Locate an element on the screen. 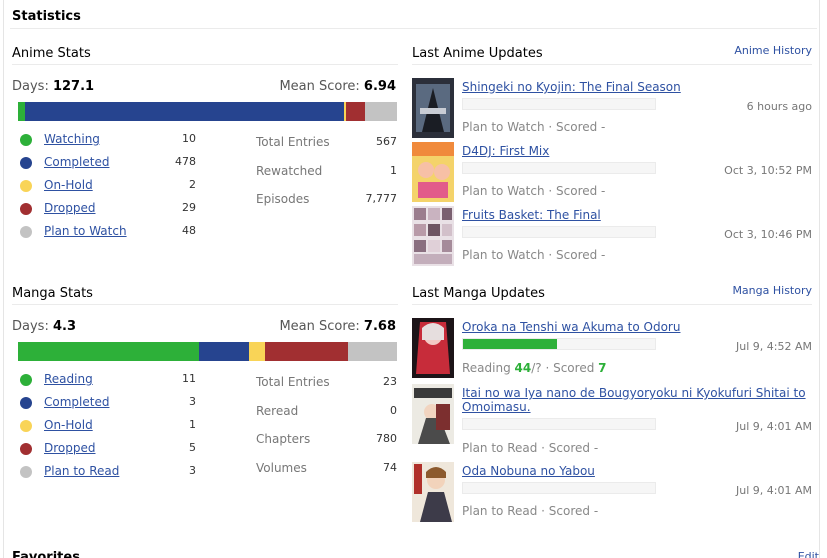  progress-fill is located at coordinates (510, 344).